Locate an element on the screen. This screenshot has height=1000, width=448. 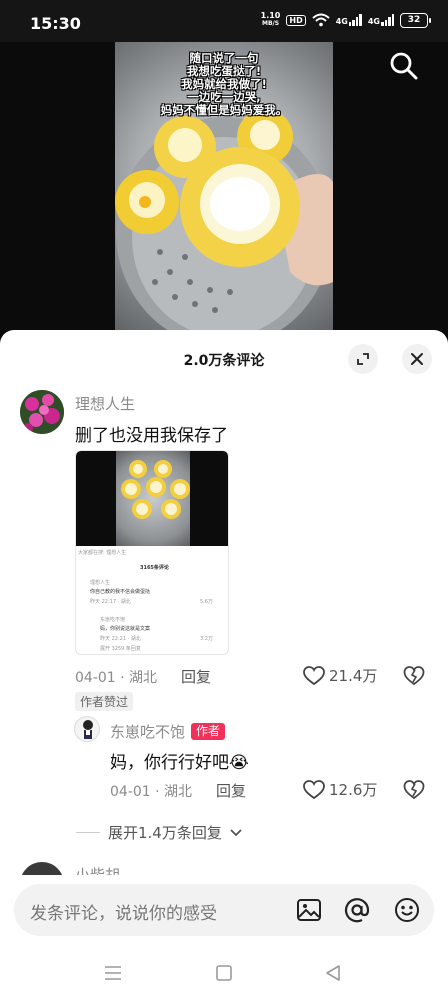
close-button is located at coordinates (417, 359).